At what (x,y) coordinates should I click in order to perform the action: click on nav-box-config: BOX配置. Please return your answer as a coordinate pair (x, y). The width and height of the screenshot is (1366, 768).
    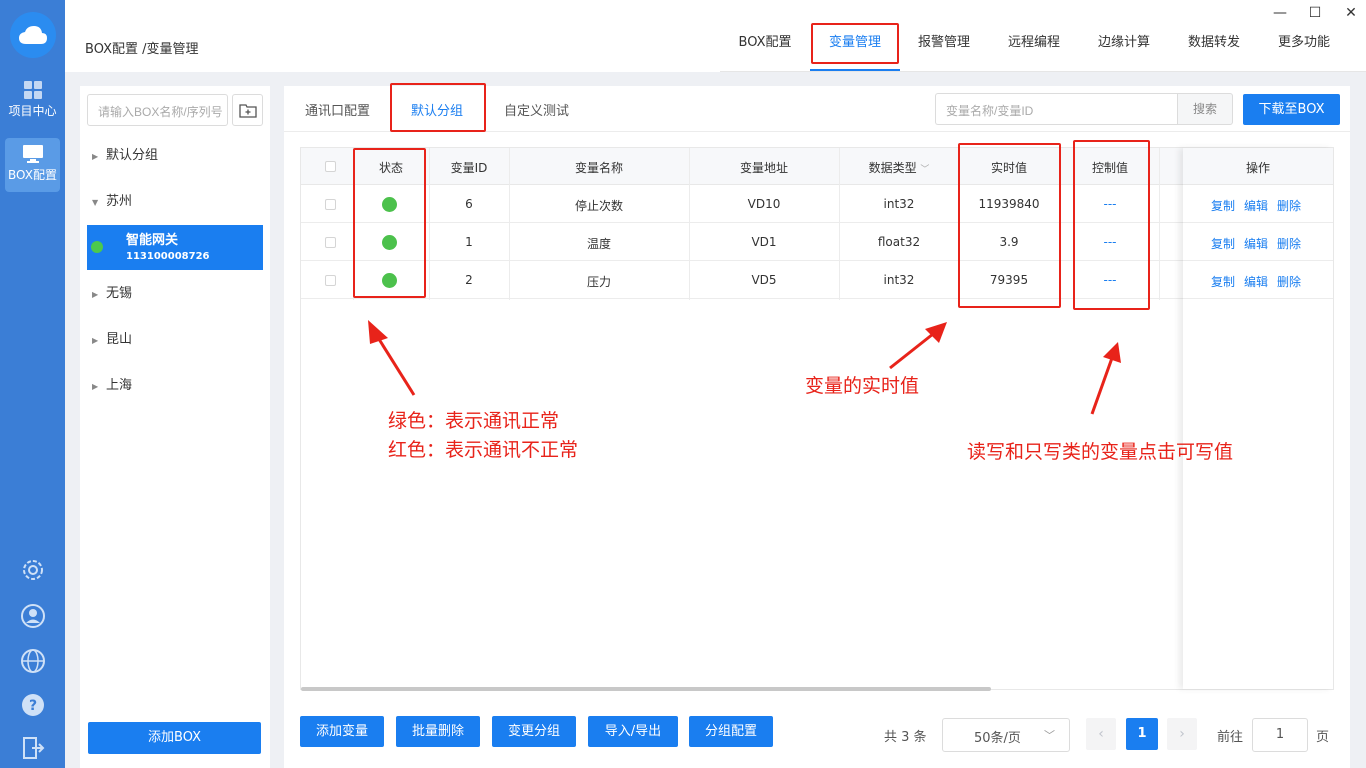
    Looking at the image, I should click on (32, 165).